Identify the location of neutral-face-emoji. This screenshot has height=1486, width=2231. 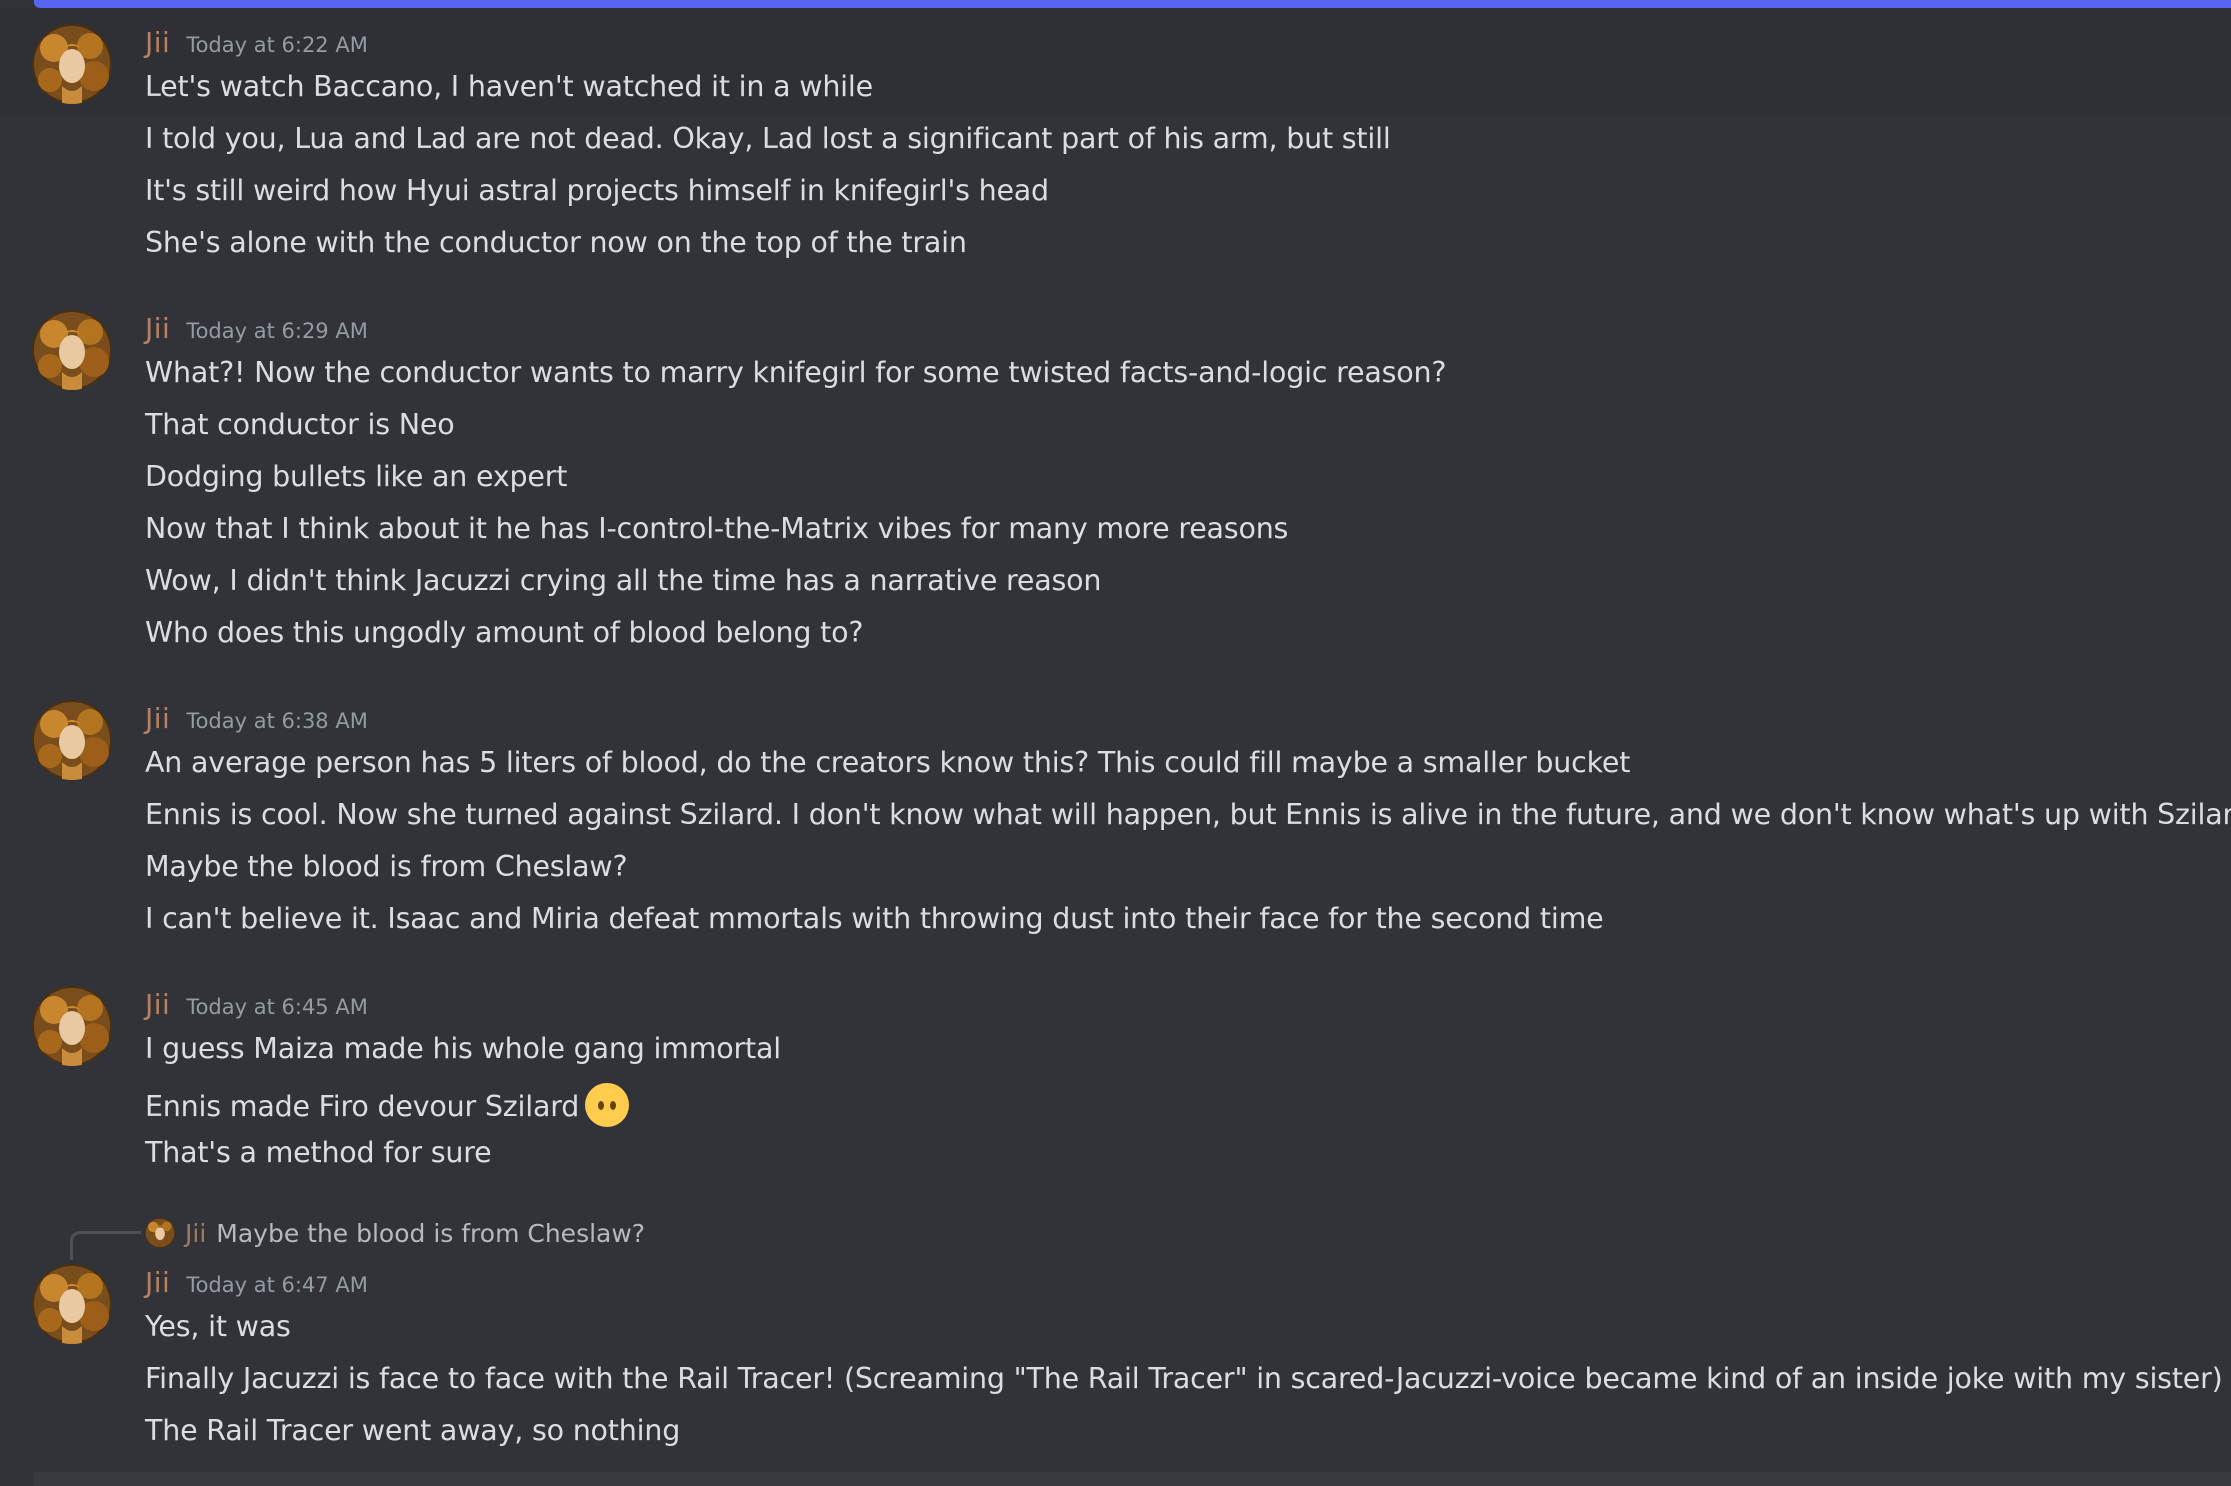
(607, 1105).